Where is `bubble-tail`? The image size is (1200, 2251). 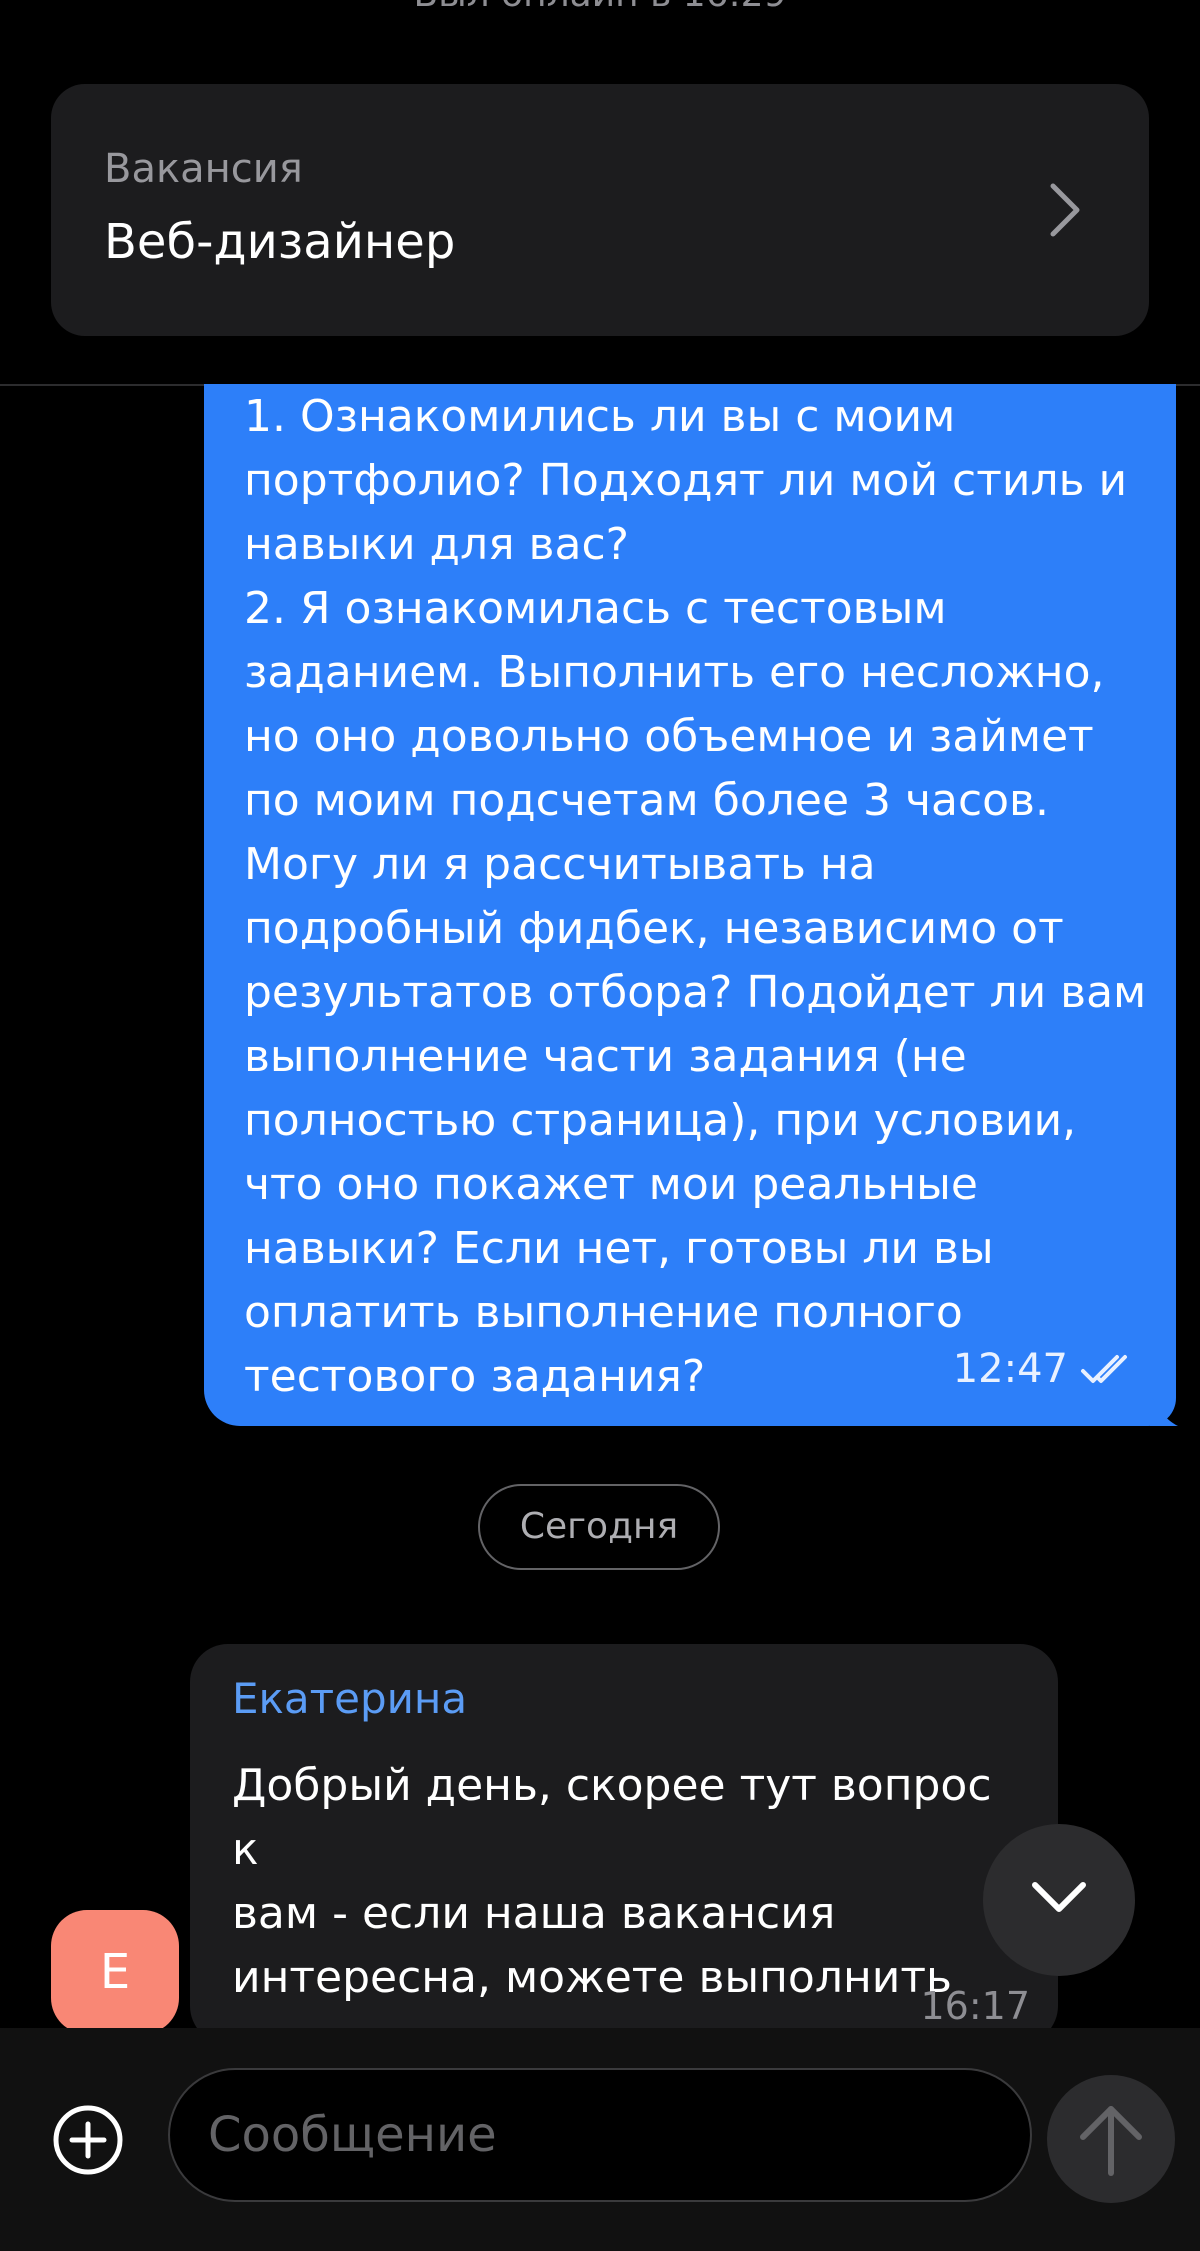
bubble-tail is located at coordinates (1164, 1409).